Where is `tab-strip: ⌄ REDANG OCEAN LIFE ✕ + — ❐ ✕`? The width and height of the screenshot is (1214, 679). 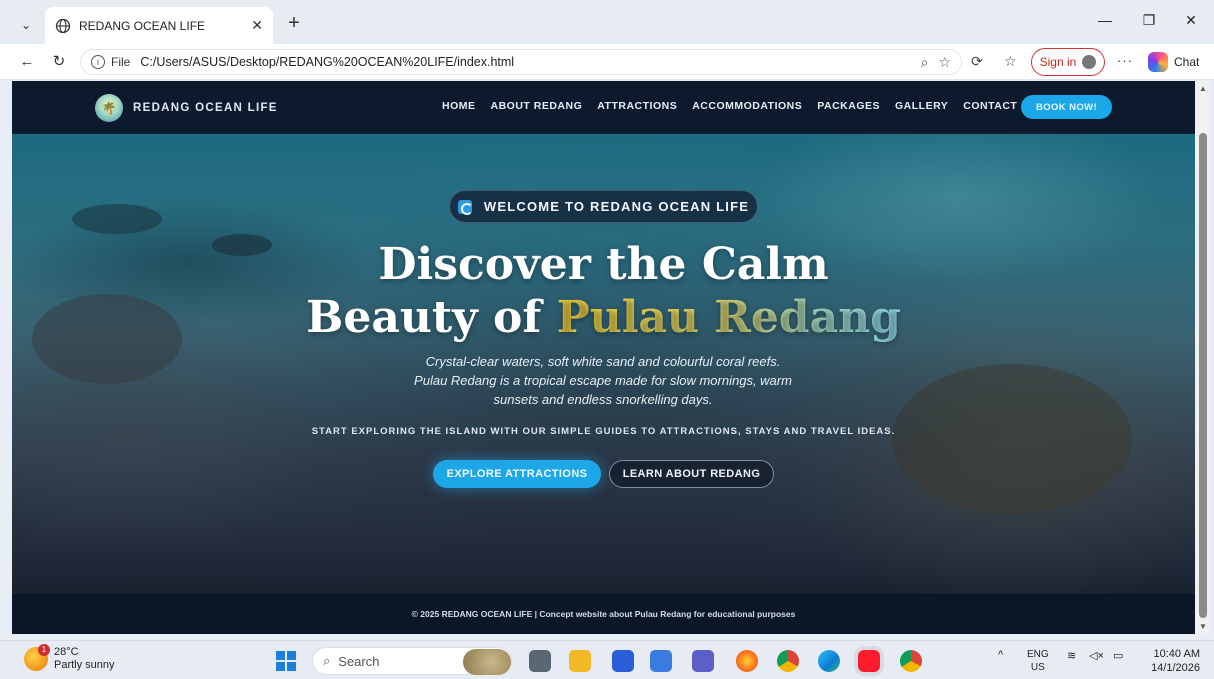
tab-strip: ⌄ REDANG OCEAN LIFE ✕ + — ❐ ✕ is located at coordinates (607, 22).